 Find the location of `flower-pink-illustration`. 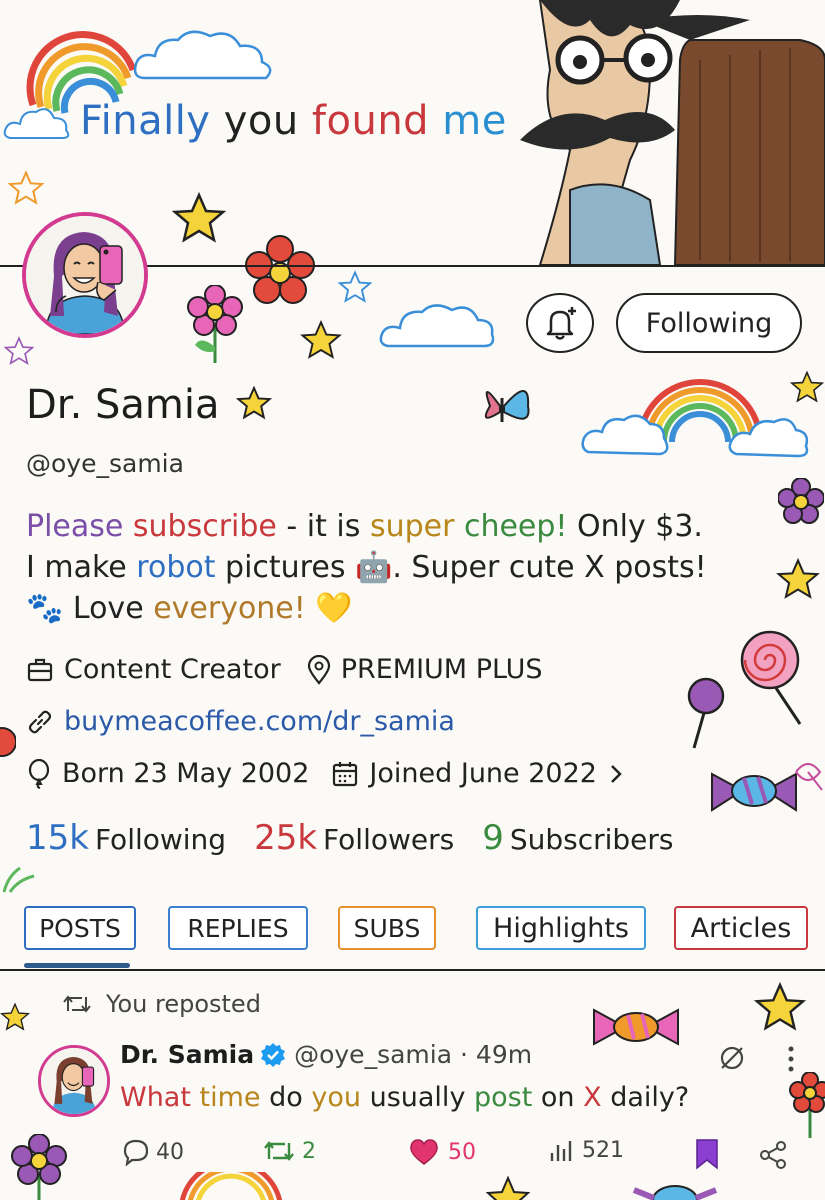

flower-pink-illustration is located at coordinates (215, 324).